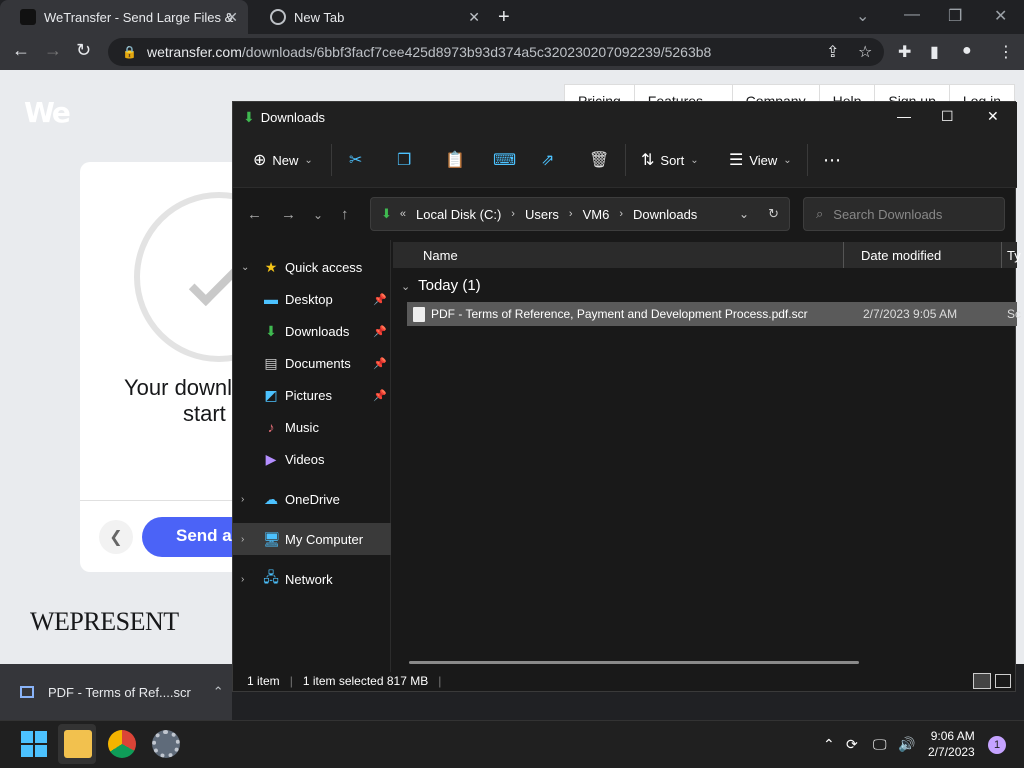  What do you see at coordinates (345, 214) in the screenshot?
I see `up-icon: ↑` at bounding box center [345, 214].